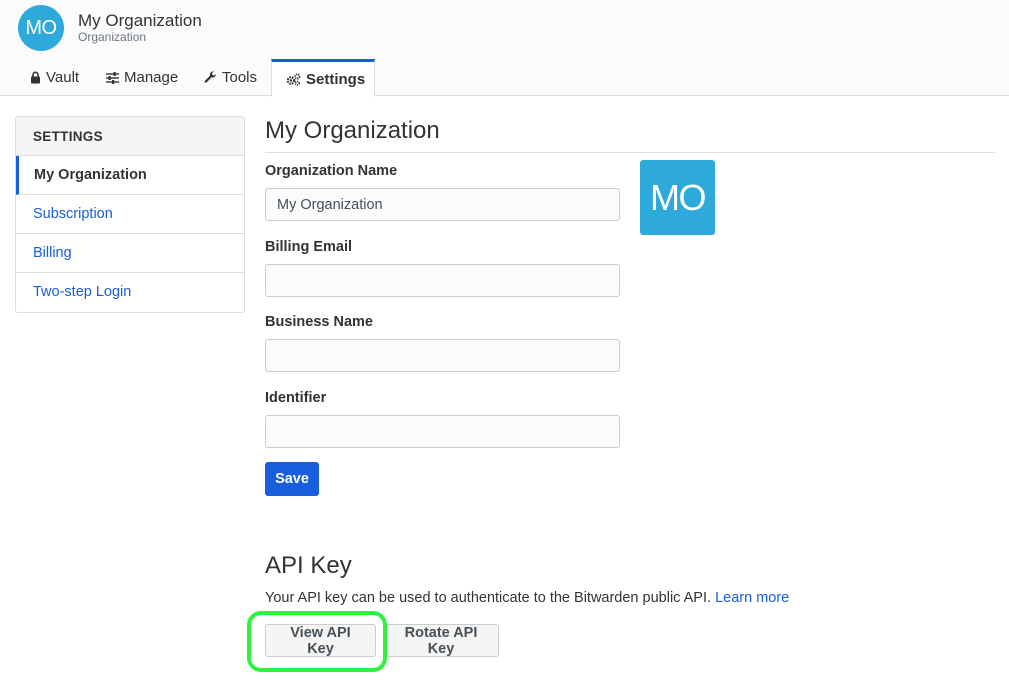 Image resolution: width=1009 pixels, height=690 pixels. Describe the element at coordinates (442, 355) in the screenshot. I see `business-name-field` at that location.